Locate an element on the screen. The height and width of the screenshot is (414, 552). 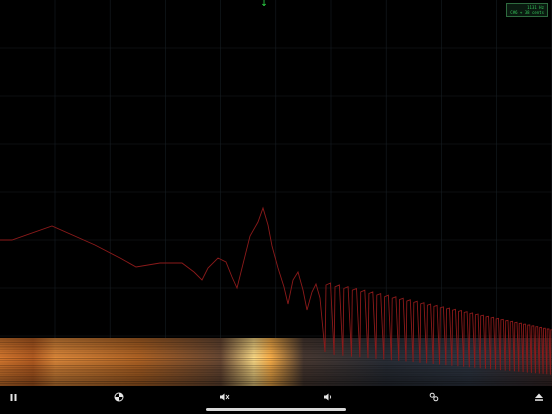
pause-icon is located at coordinates (13, 397).